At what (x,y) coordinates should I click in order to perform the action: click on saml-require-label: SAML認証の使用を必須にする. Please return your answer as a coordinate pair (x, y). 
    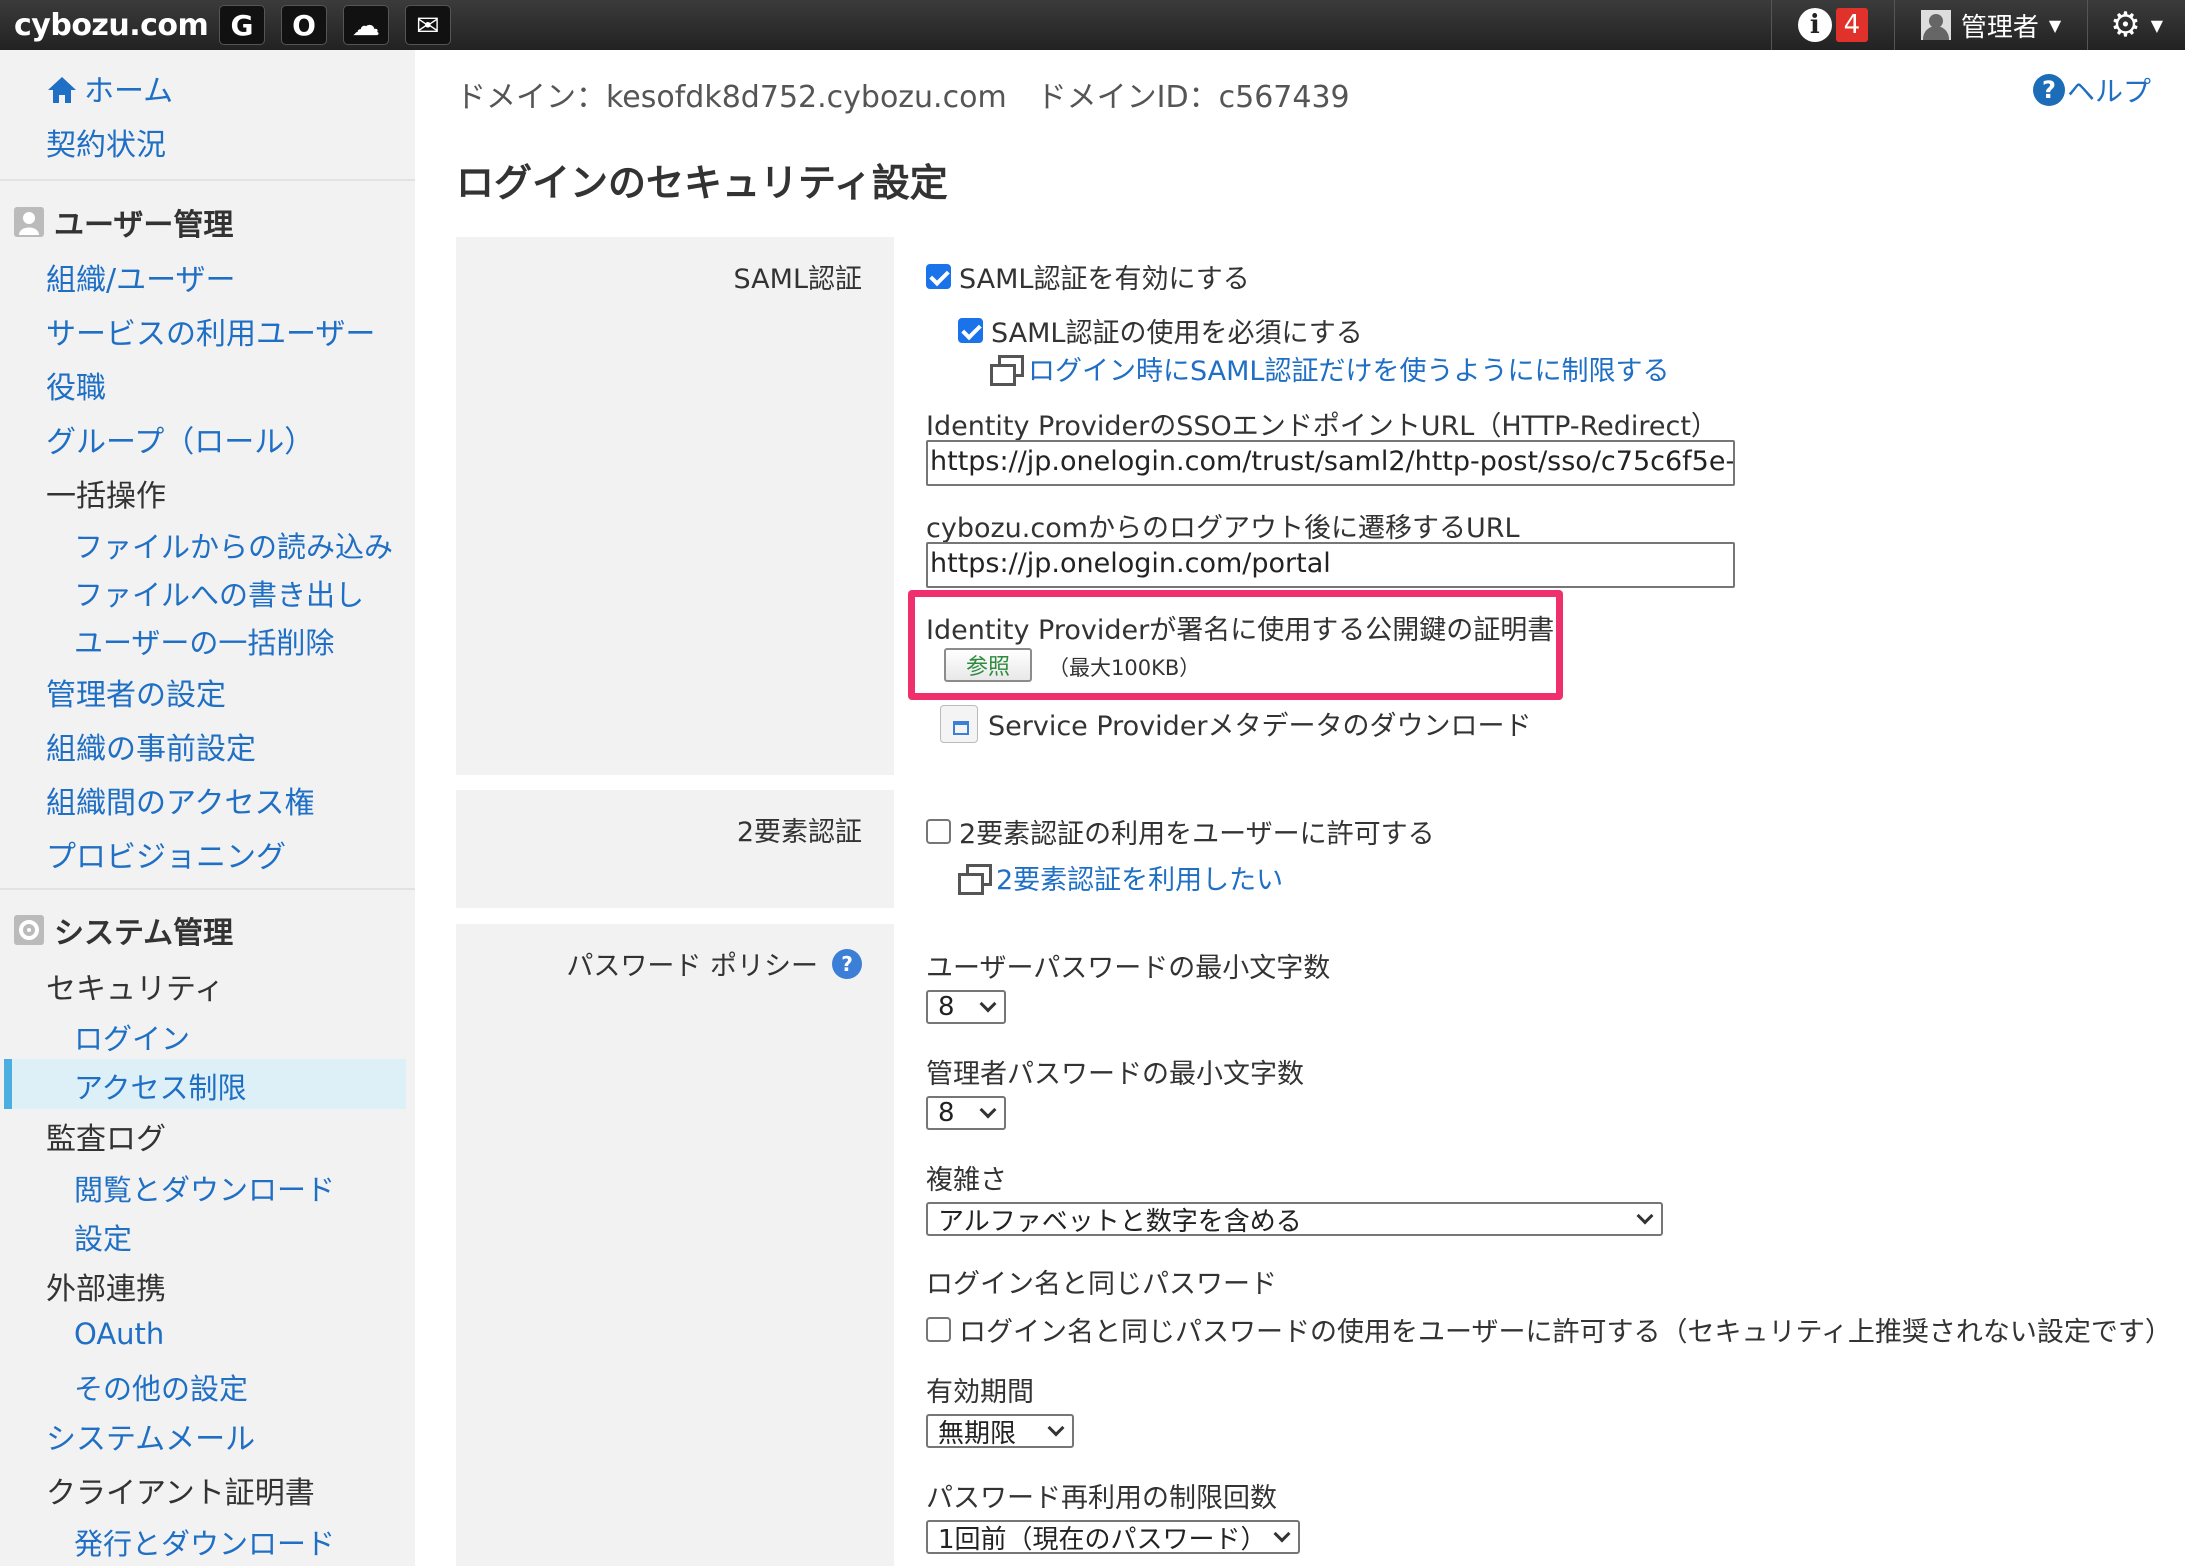
    Looking at the image, I should click on (1177, 333).